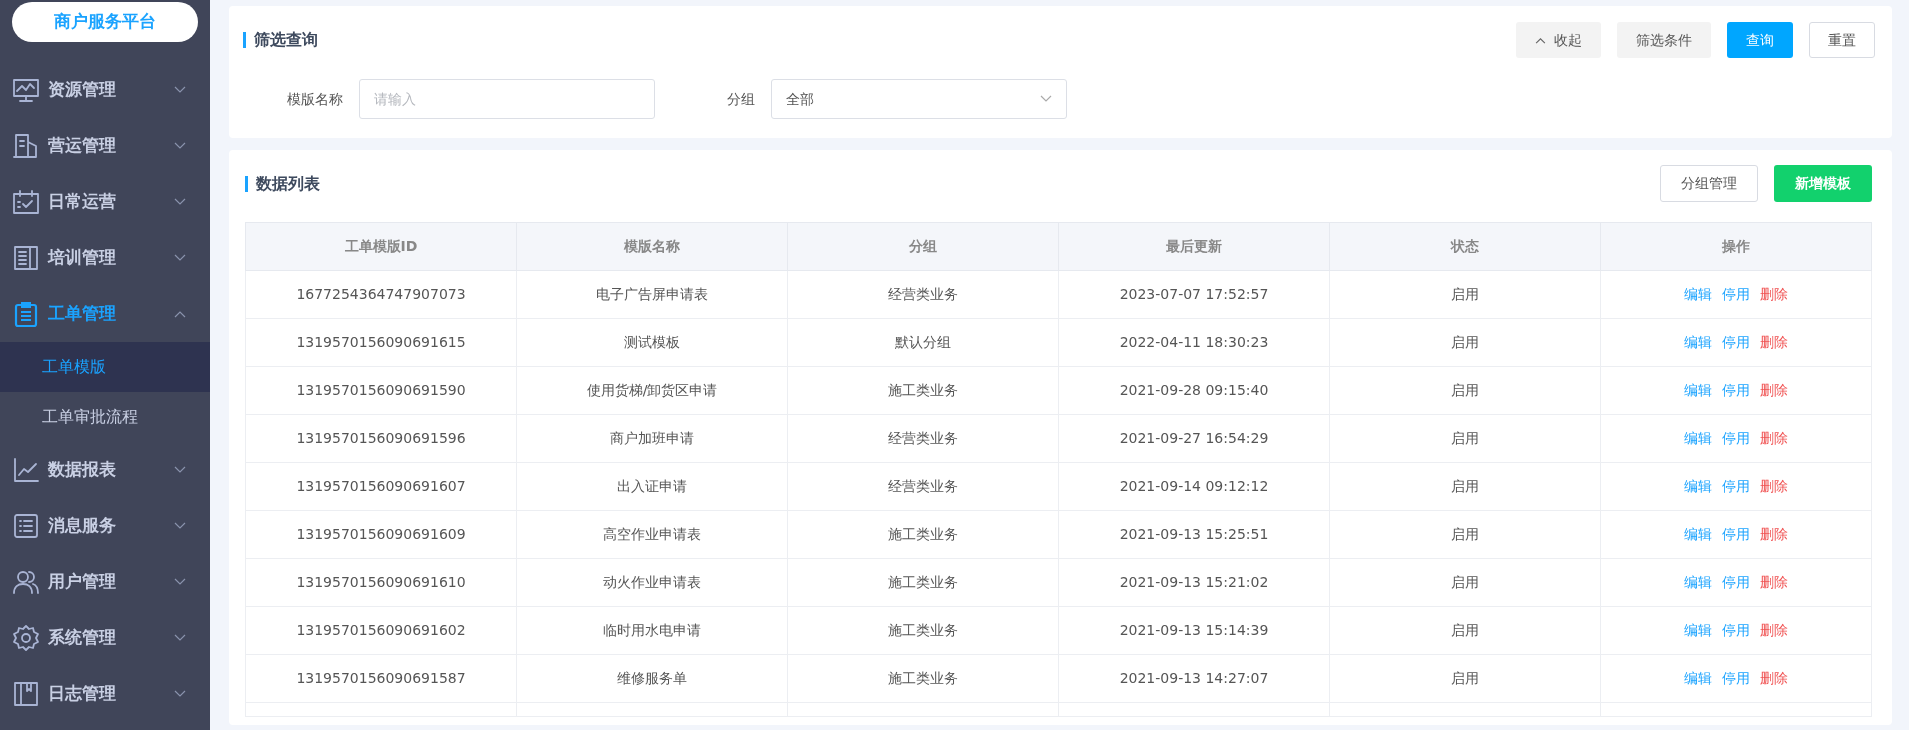 Image resolution: width=1909 pixels, height=730 pixels. Describe the element at coordinates (1558, 40) in the screenshot. I see `collapse-button: 收起` at that location.